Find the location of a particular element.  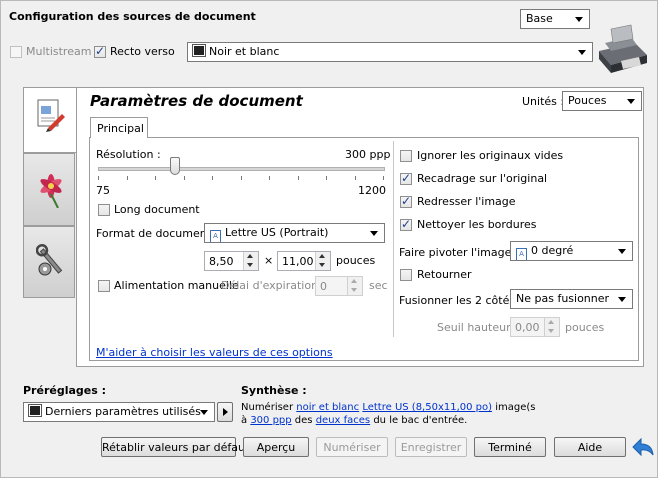

height-threshold-stepper: 0,00 is located at coordinates (535, 327).